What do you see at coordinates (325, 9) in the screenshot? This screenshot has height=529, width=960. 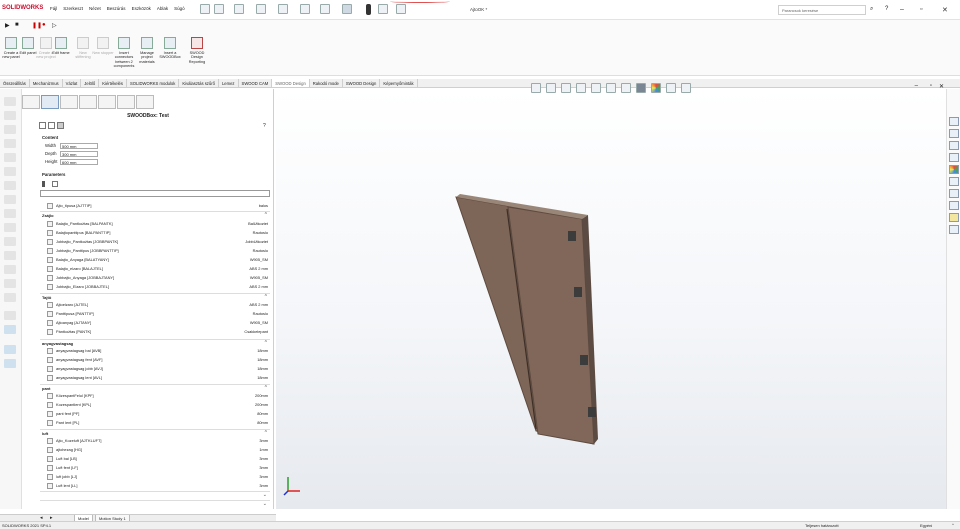 I see `redo-icon` at bounding box center [325, 9].